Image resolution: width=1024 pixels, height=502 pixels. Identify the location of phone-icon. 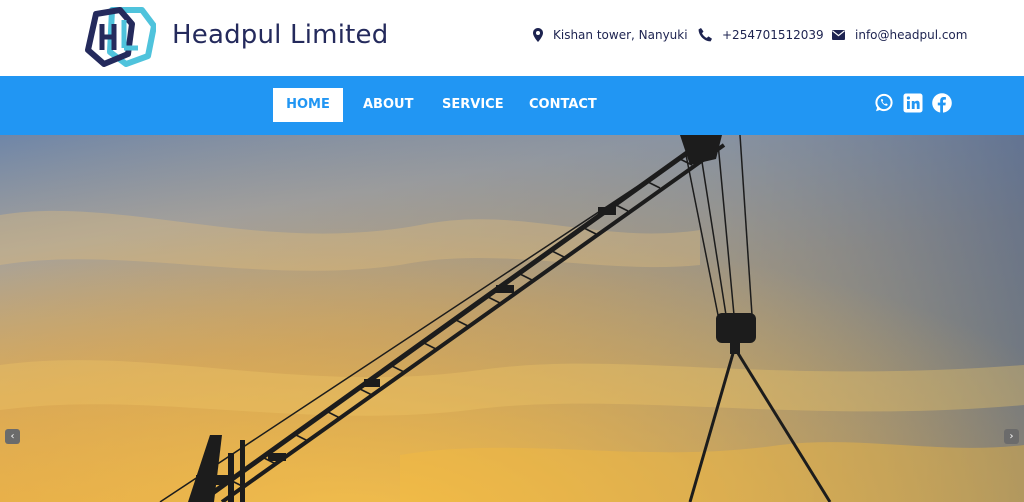
(705, 35).